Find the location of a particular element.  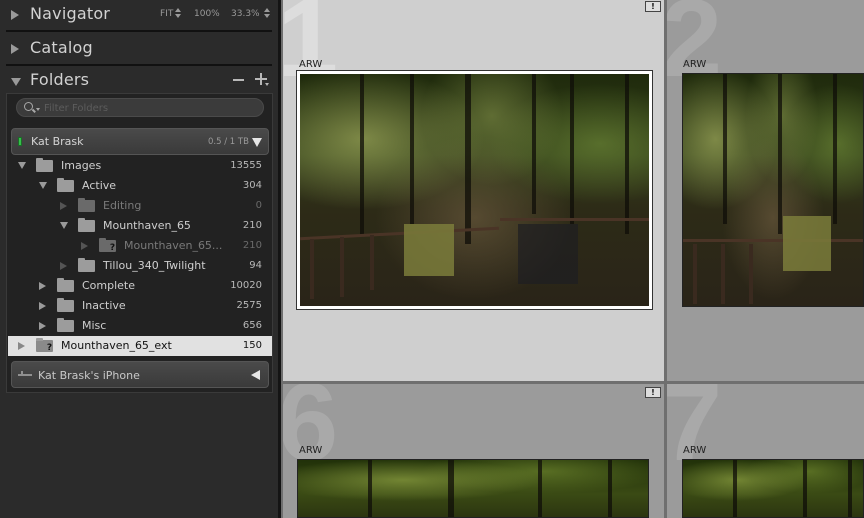

search-options-caret-icon is located at coordinates (38, 109).